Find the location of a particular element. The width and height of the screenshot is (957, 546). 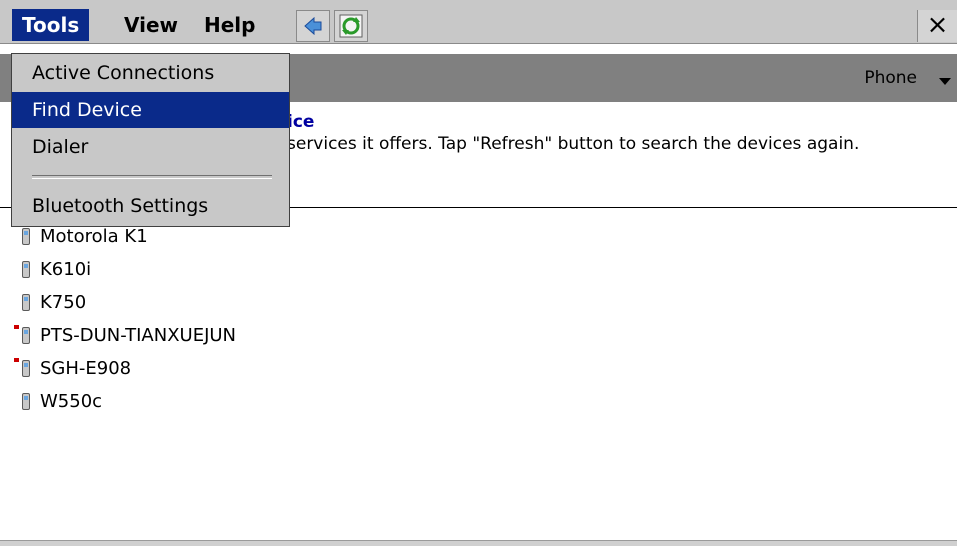

list-item: SGH-E908 is located at coordinates (125, 370).